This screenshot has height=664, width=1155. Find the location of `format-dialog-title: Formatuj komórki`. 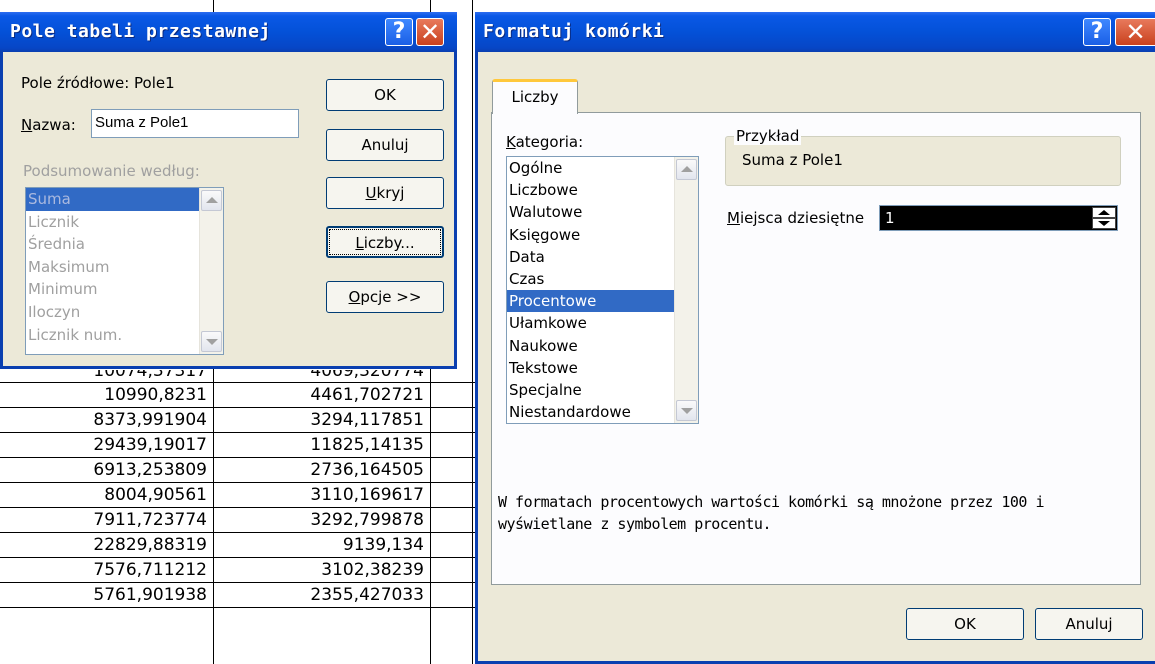

format-dialog-title: Formatuj komórki is located at coordinates (574, 31).